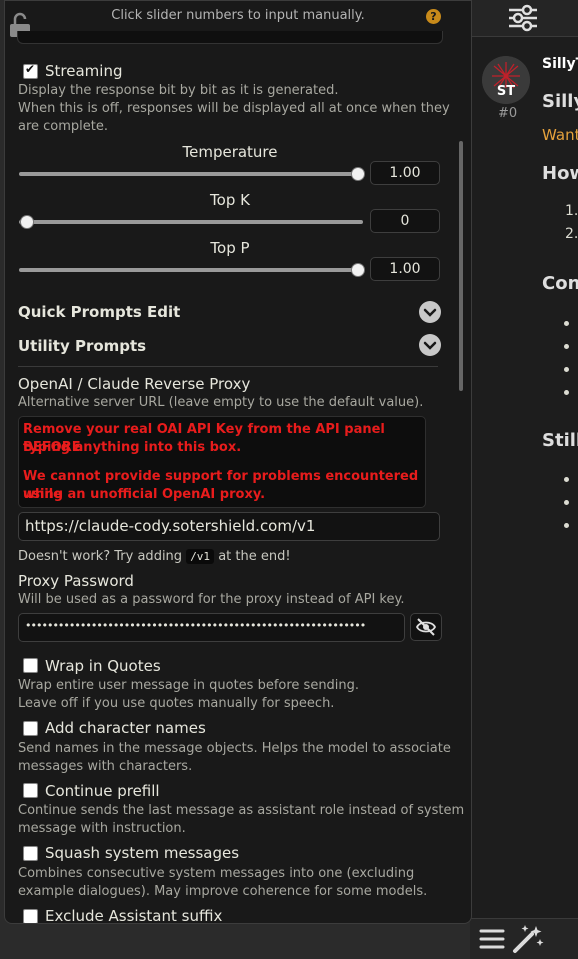  I want to click on add-character-names-label: Add character names, so click(125, 728).